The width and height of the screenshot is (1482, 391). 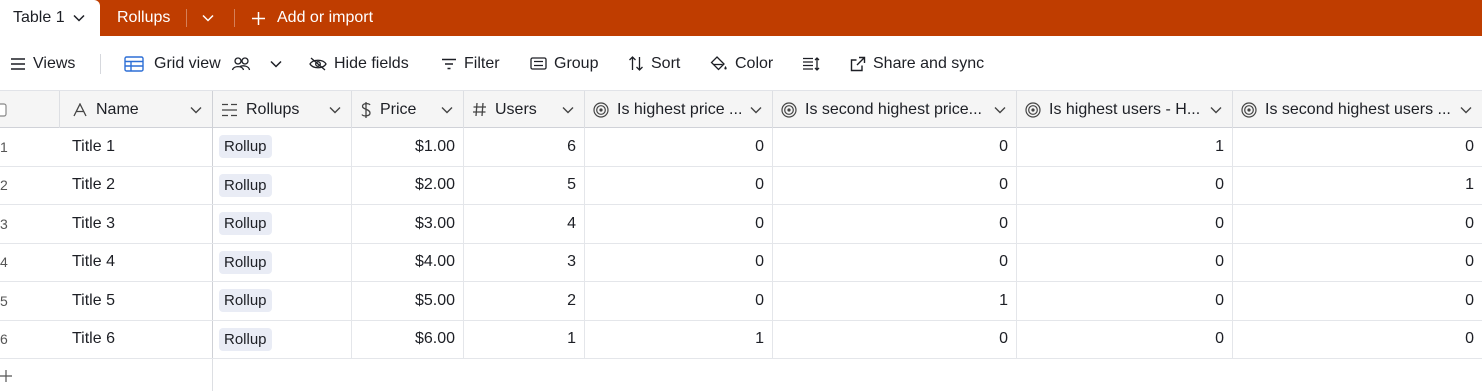 What do you see at coordinates (50, 18) in the screenshot?
I see `tab-table-1: Table 1` at bounding box center [50, 18].